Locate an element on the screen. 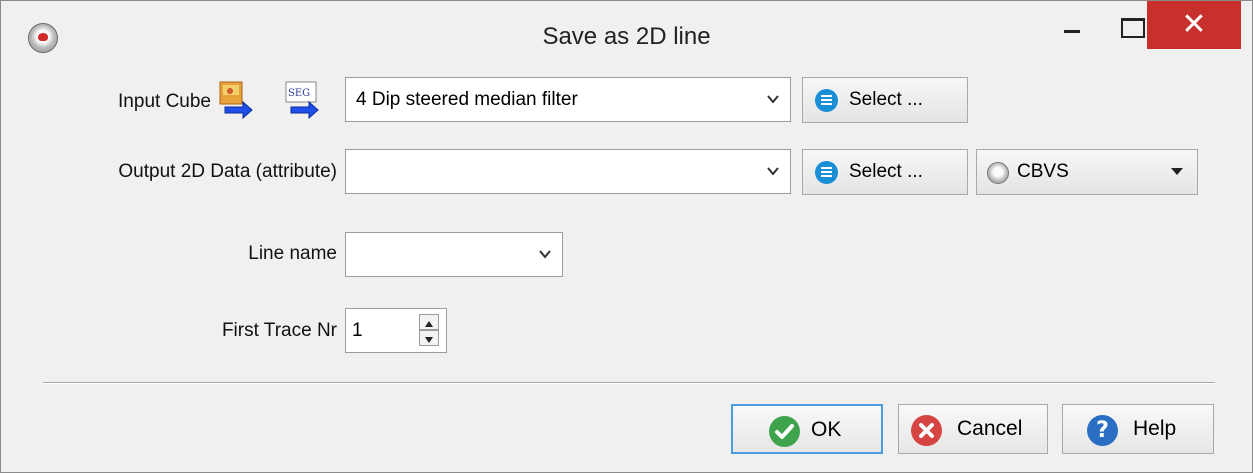  segy-import-button: SEG is located at coordinates (302, 100).